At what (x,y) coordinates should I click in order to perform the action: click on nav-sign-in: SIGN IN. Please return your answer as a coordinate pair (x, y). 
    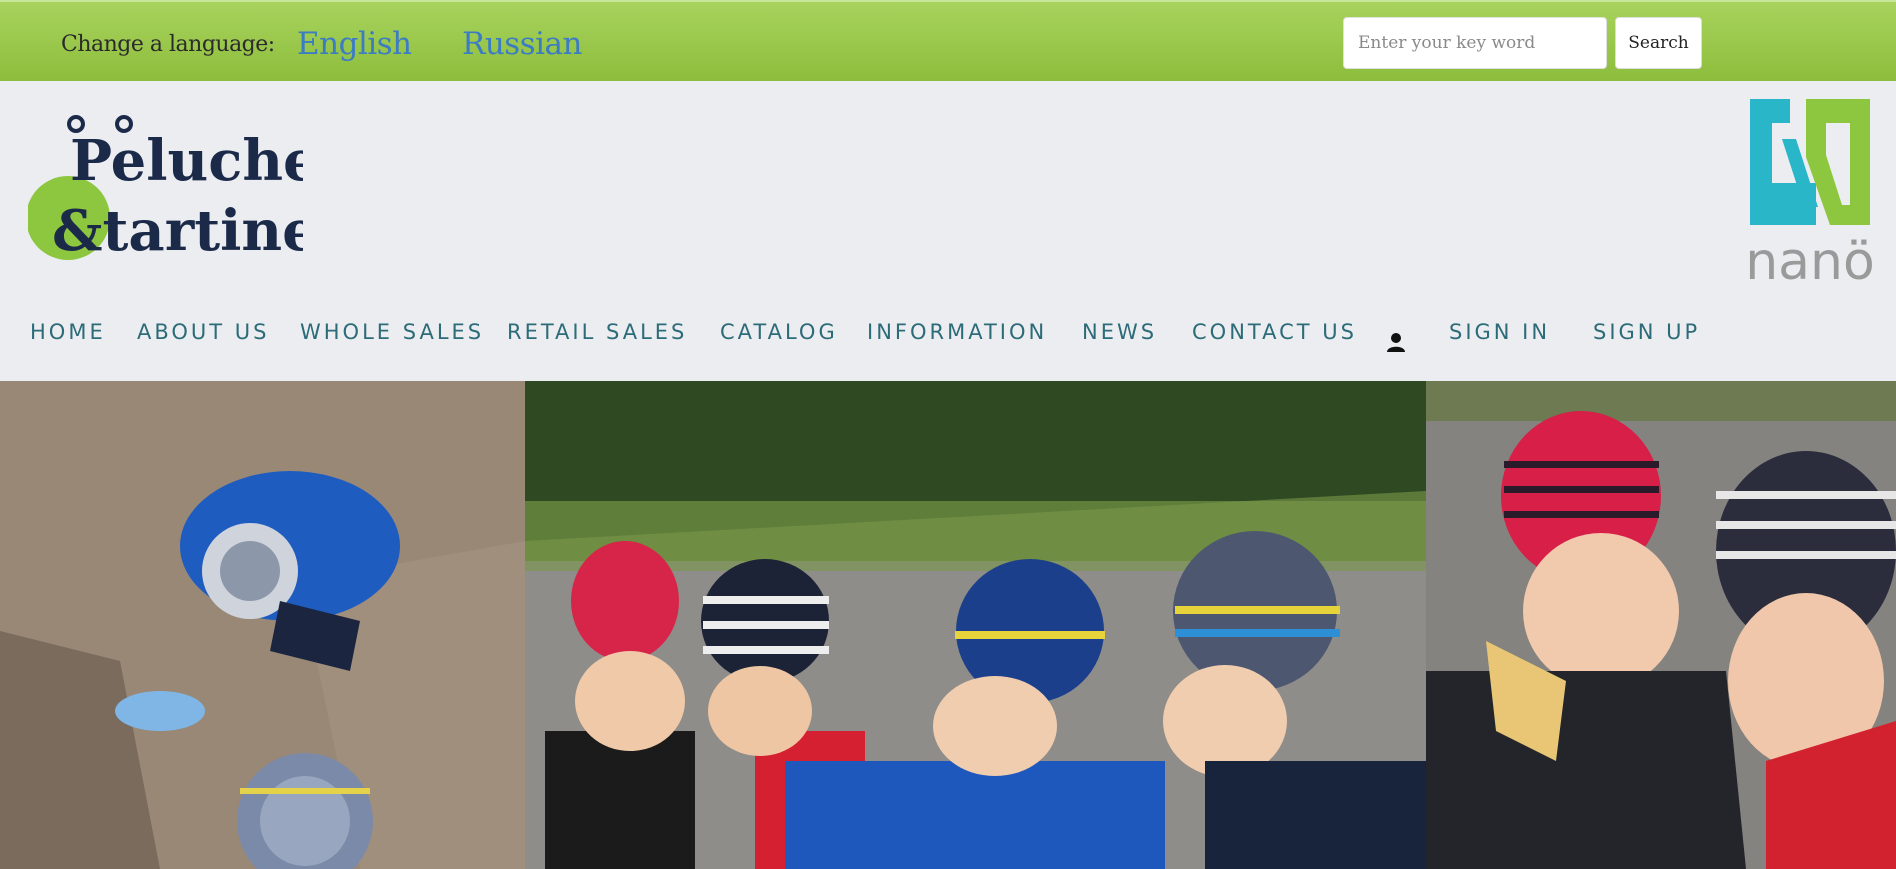
    Looking at the image, I should click on (1499, 332).